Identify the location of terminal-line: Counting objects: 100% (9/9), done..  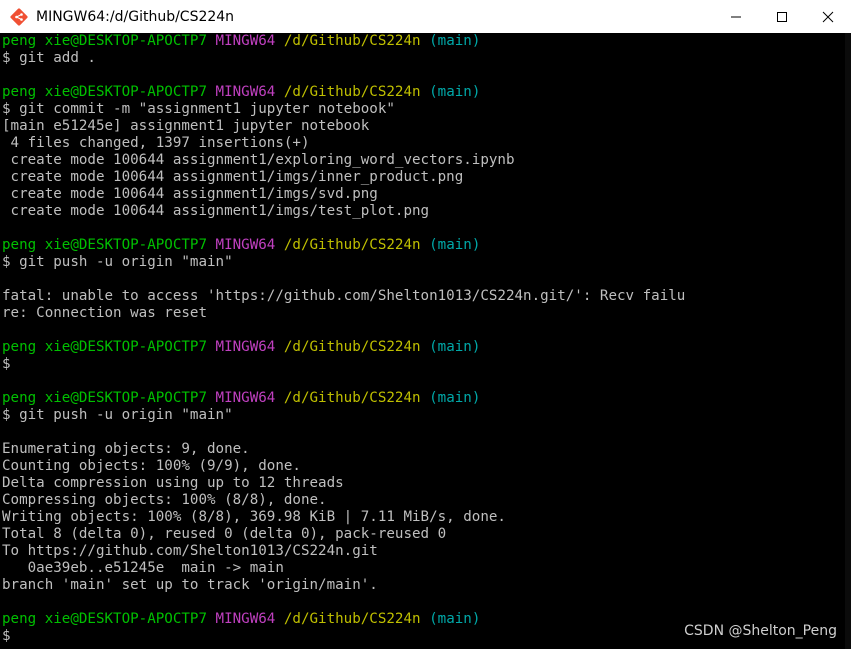
(151, 466).